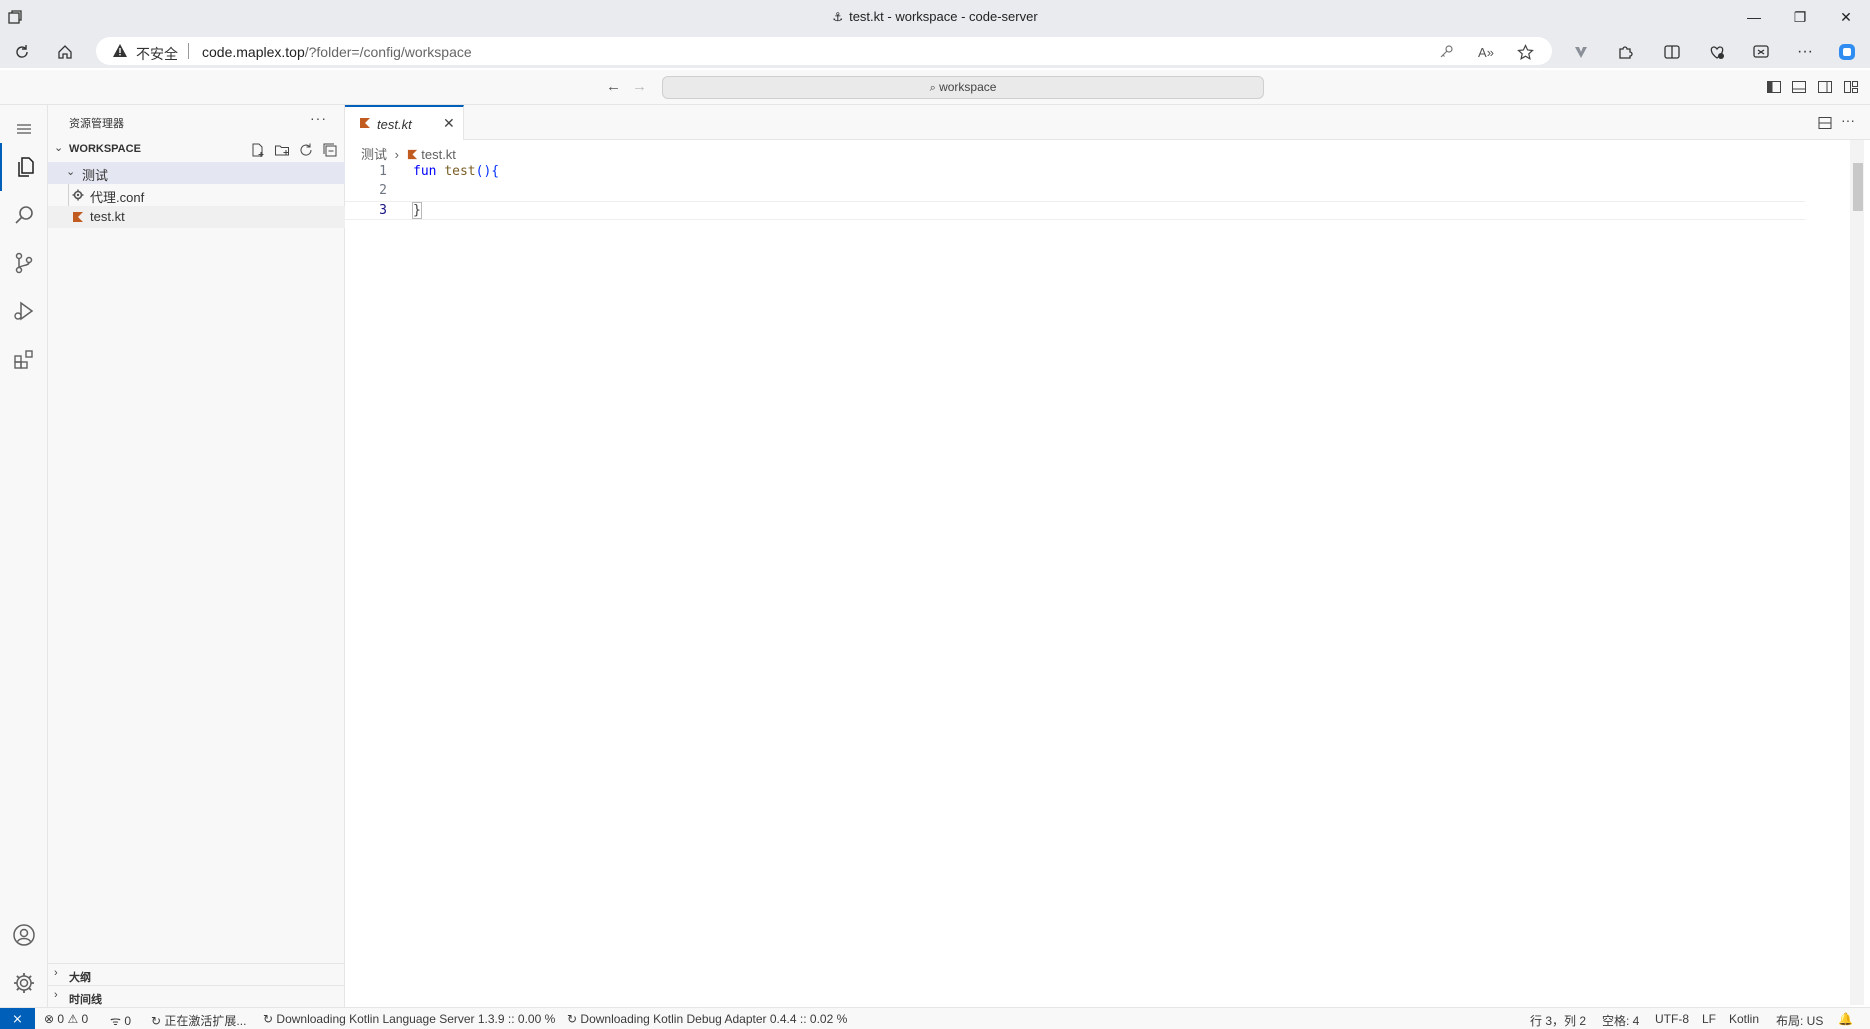  I want to click on timeline-section-header: › 时间线, so click(196, 996).